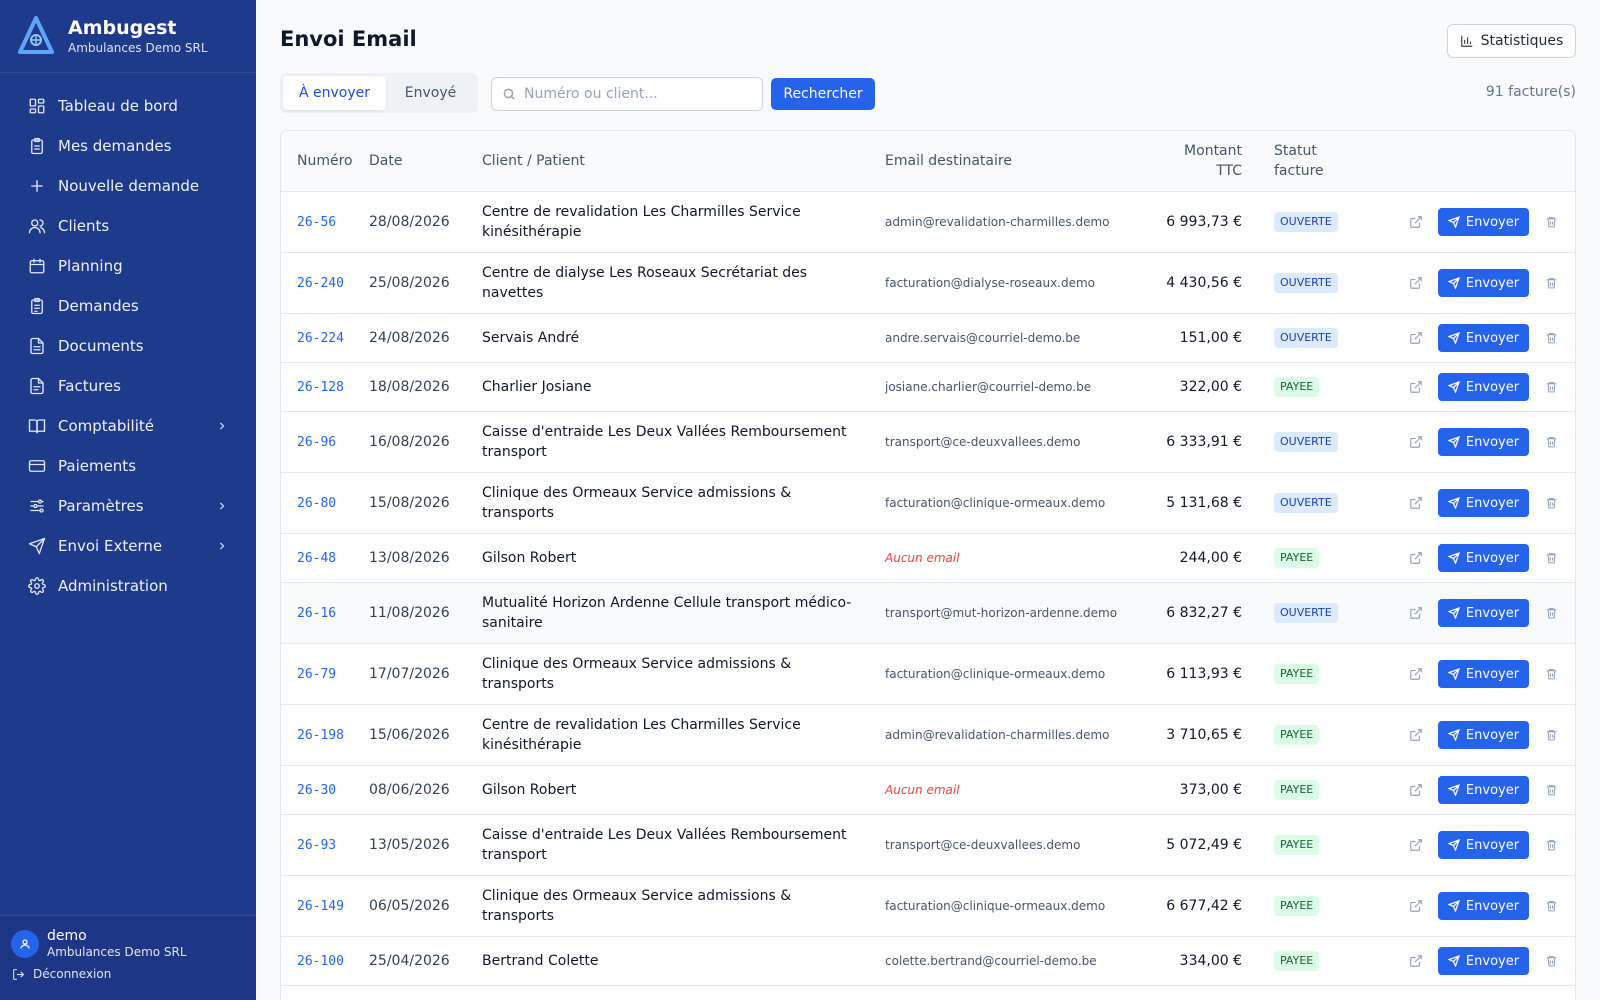 This screenshot has width=1600, height=1000. I want to click on col-email: Email destinataire, so click(1005, 161).